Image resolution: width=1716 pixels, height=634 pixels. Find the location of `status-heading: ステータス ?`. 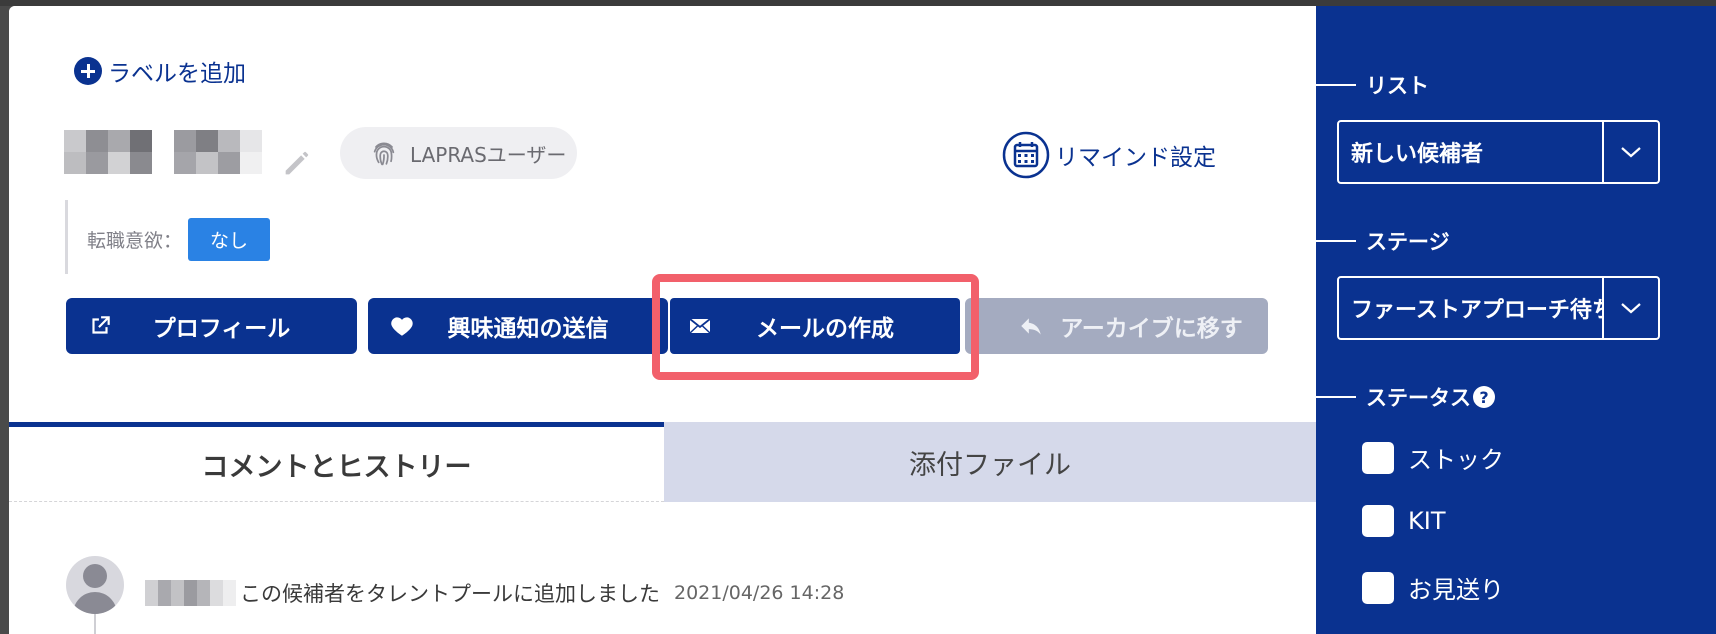

status-heading: ステータス ? is located at coordinates (1405, 397).